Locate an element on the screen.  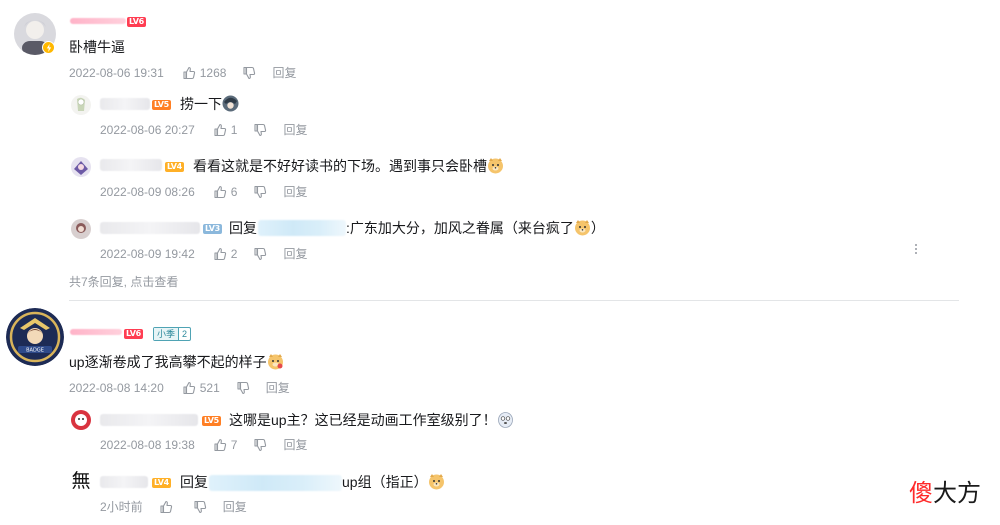
like-count: 6 is located at coordinates (234, 192).